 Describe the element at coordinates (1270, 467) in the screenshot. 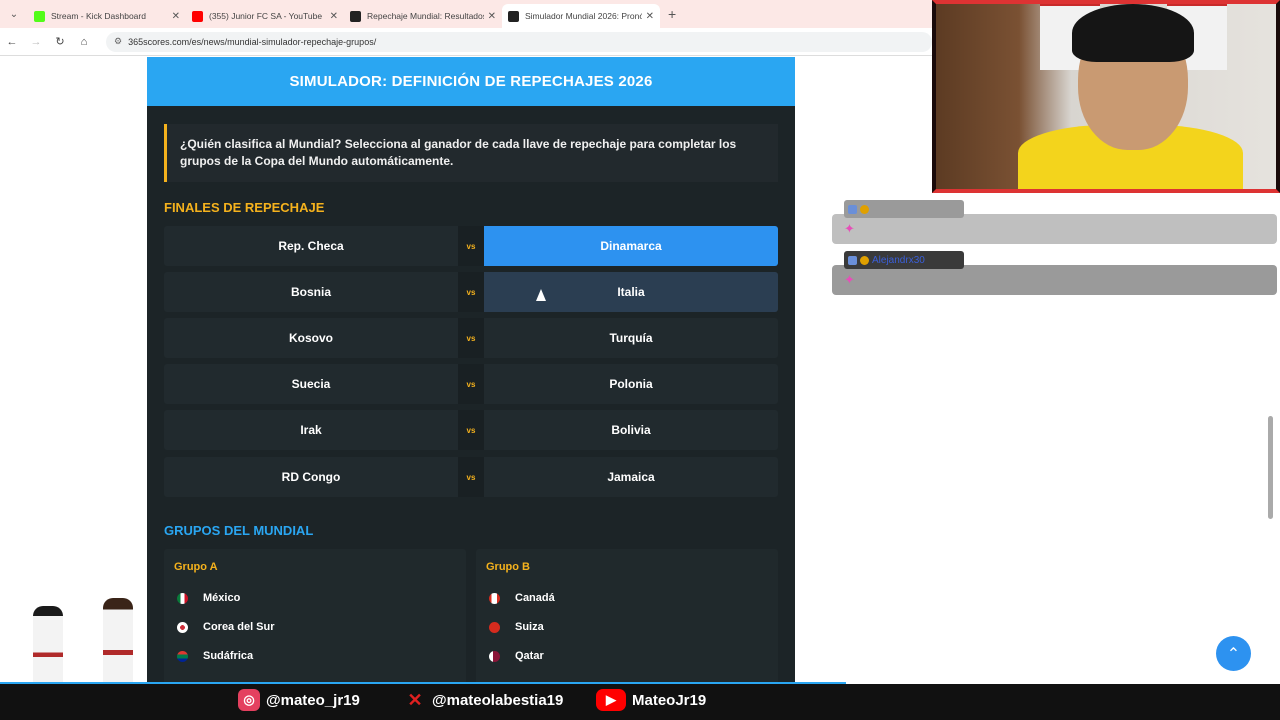

I see `page-scrollbar` at that location.